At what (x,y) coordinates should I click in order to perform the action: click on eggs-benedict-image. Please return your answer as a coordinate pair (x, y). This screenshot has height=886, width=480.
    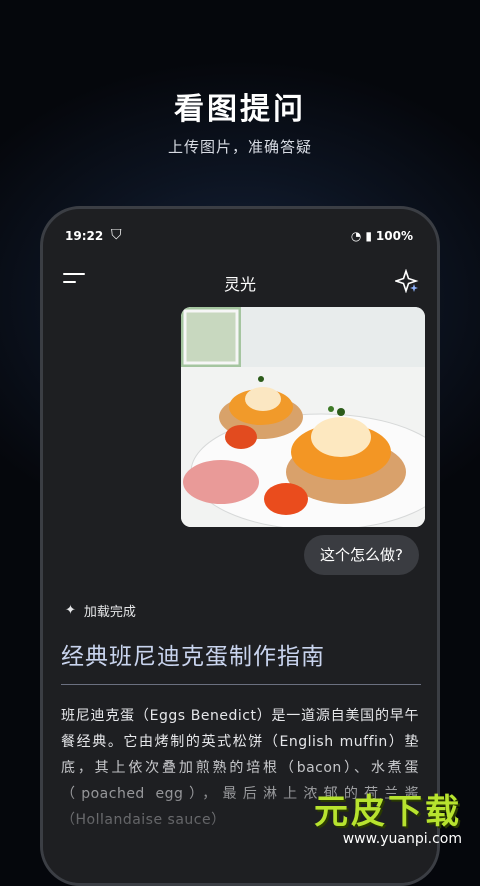
    Looking at the image, I should click on (303, 417).